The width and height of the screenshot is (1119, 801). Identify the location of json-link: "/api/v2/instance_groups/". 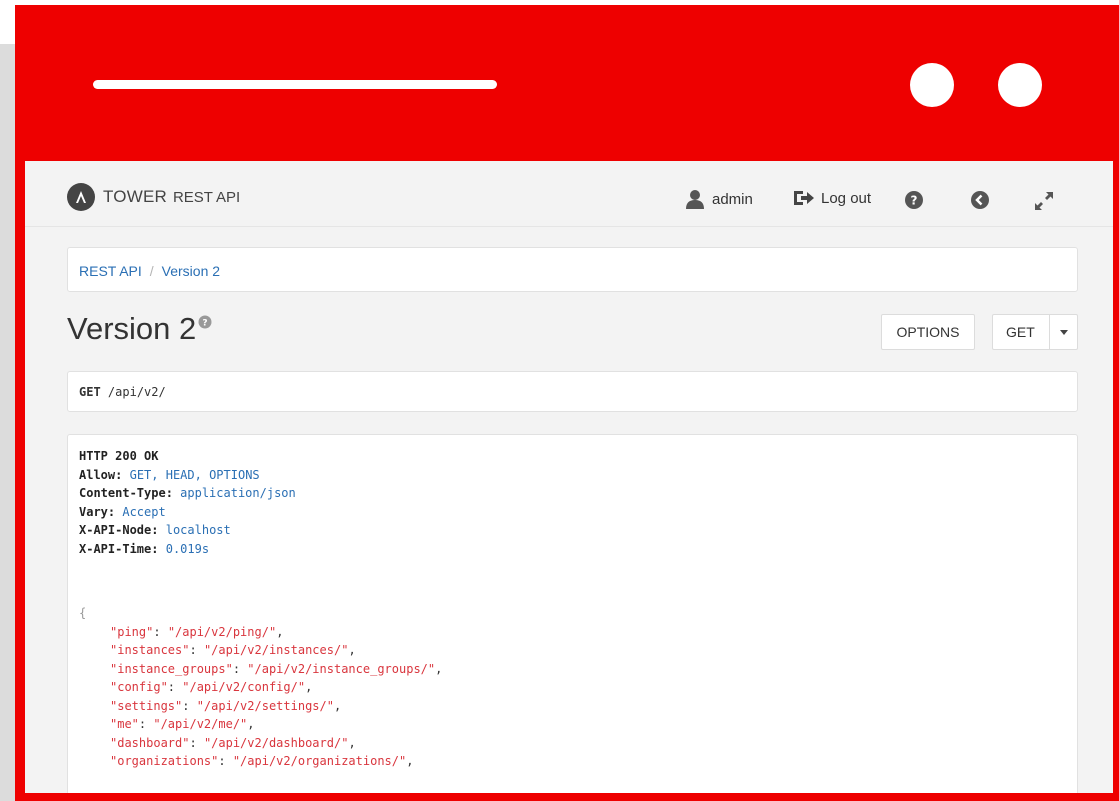
(341, 669).